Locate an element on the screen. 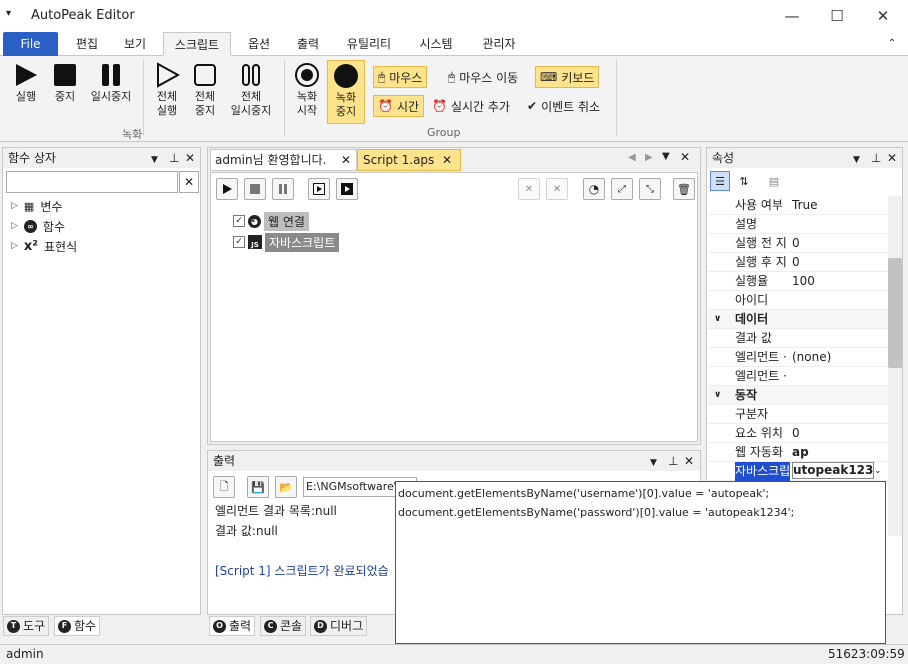  property-category: ∨ 데이터 is located at coordinates (798, 319).